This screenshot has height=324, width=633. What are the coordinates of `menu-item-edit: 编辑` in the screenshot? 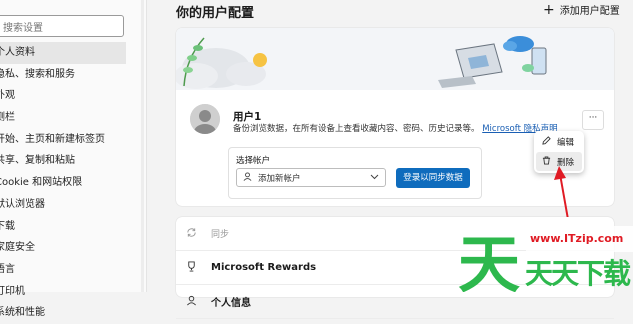 It's located at (559, 141).